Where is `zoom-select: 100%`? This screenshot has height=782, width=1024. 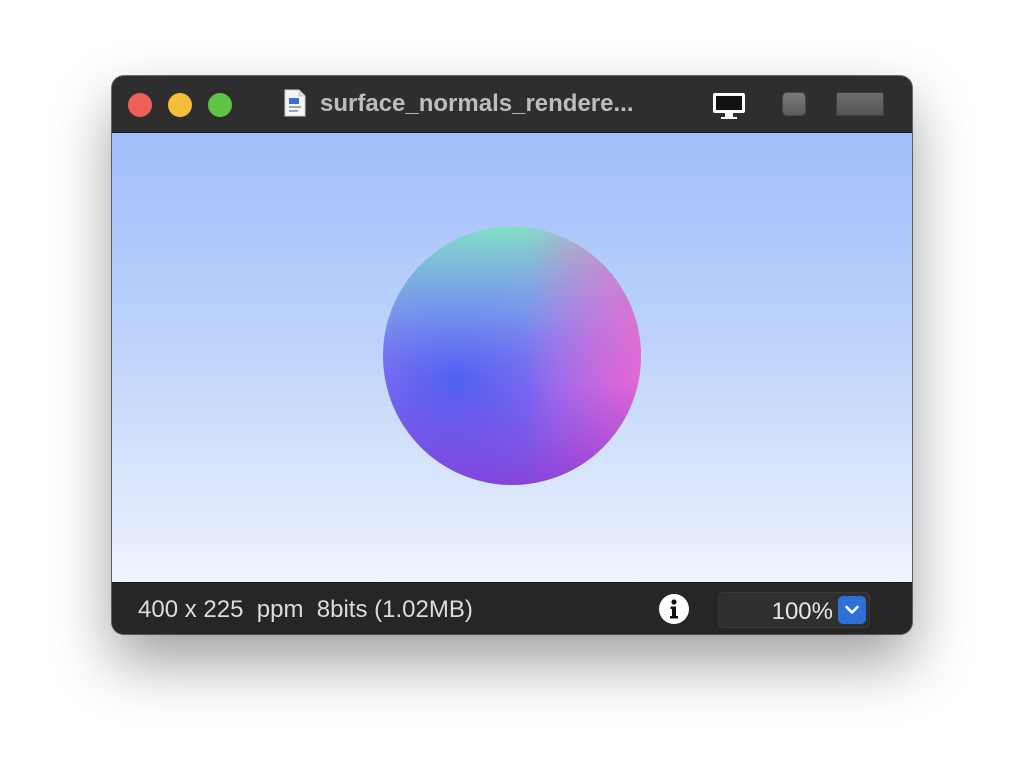 zoom-select: 100% is located at coordinates (794, 610).